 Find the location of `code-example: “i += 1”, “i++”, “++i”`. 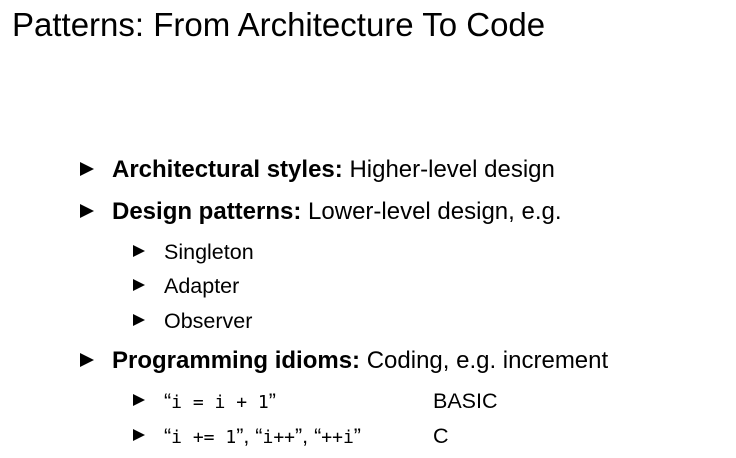

code-example: “i += 1”, “i++”, “++i” is located at coordinates (262, 436).